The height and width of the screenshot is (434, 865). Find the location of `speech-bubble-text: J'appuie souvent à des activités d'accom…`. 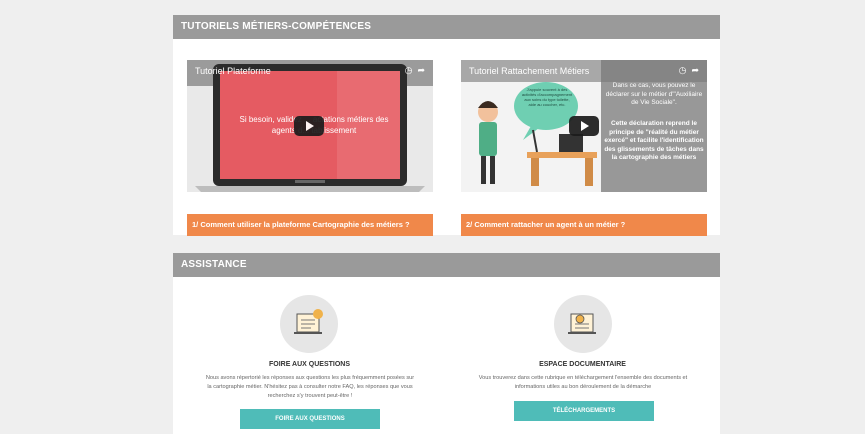

speech-bubble-text: J'appuie souvent à des activités d'accom… is located at coordinates (547, 97).